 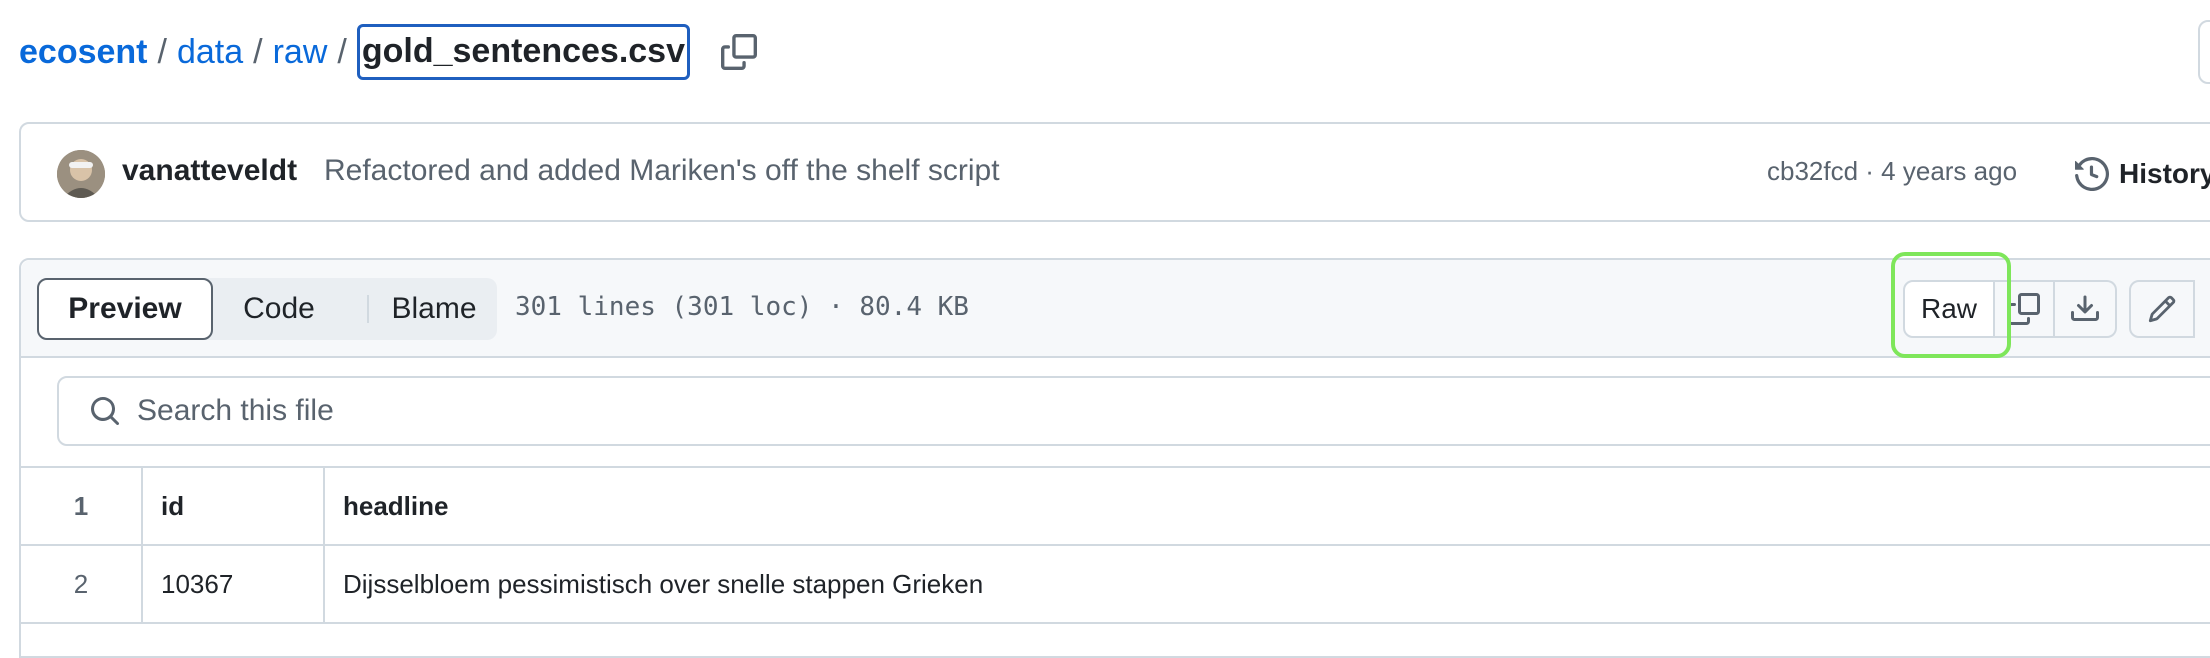 What do you see at coordinates (210, 52) in the screenshot?
I see `breadcrumb-folder-data: data` at bounding box center [210, 52].